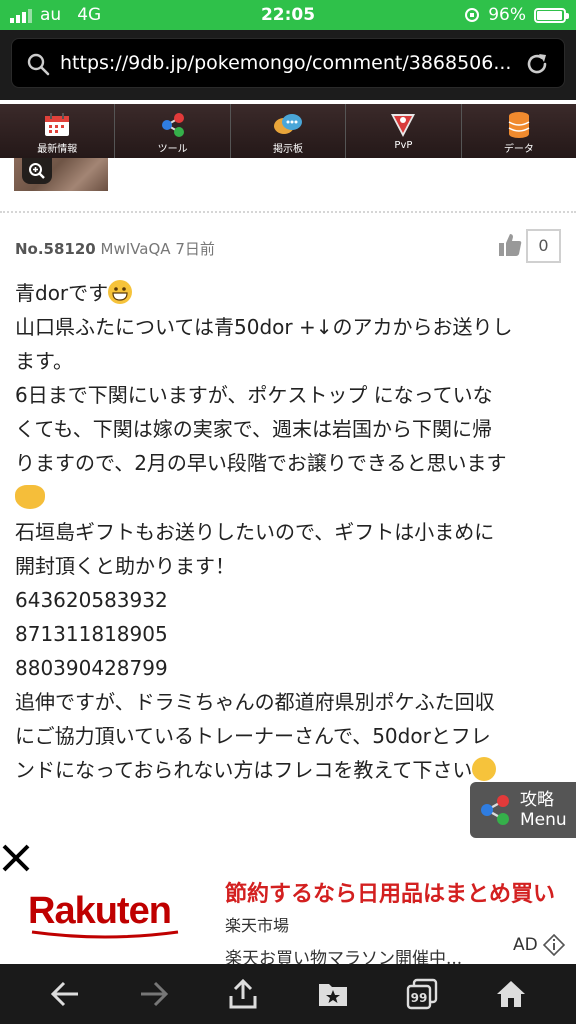 The height and width of the screenshot is (1024, 576). I want to click on comment-line: 開封頂くと助かります！, so click(125, 565).